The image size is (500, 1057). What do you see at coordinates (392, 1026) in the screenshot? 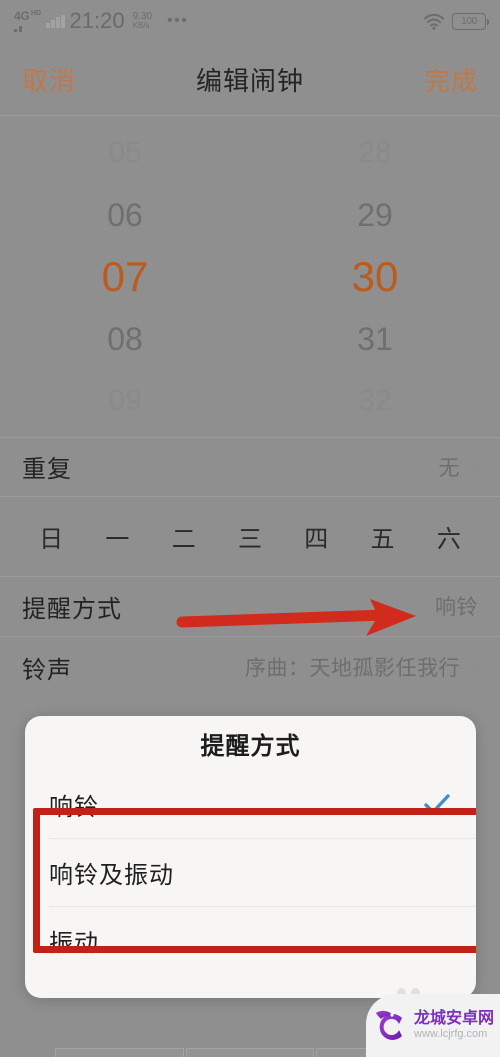
I see `dragon-logo-icon` at bounding box center [392, 1026].